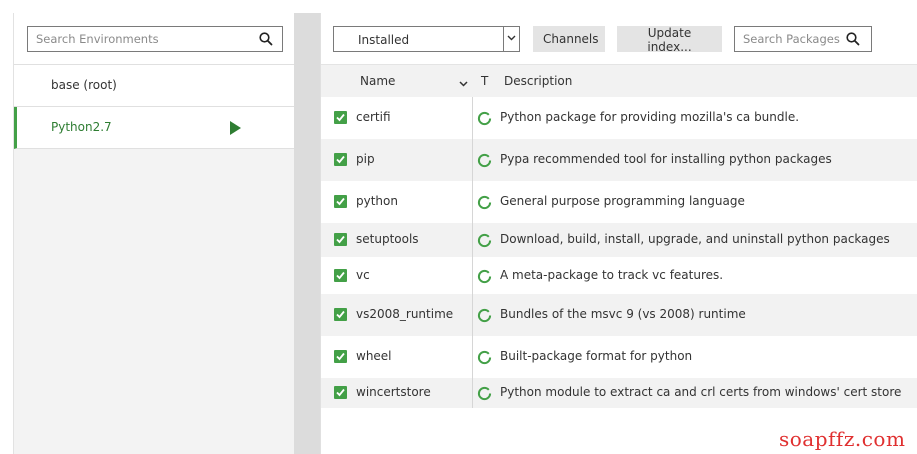  What do you see at coordinates (384, 40) in the screenshot?
I see `filter-selected-value: Installed` at bounding box center [384, 40].